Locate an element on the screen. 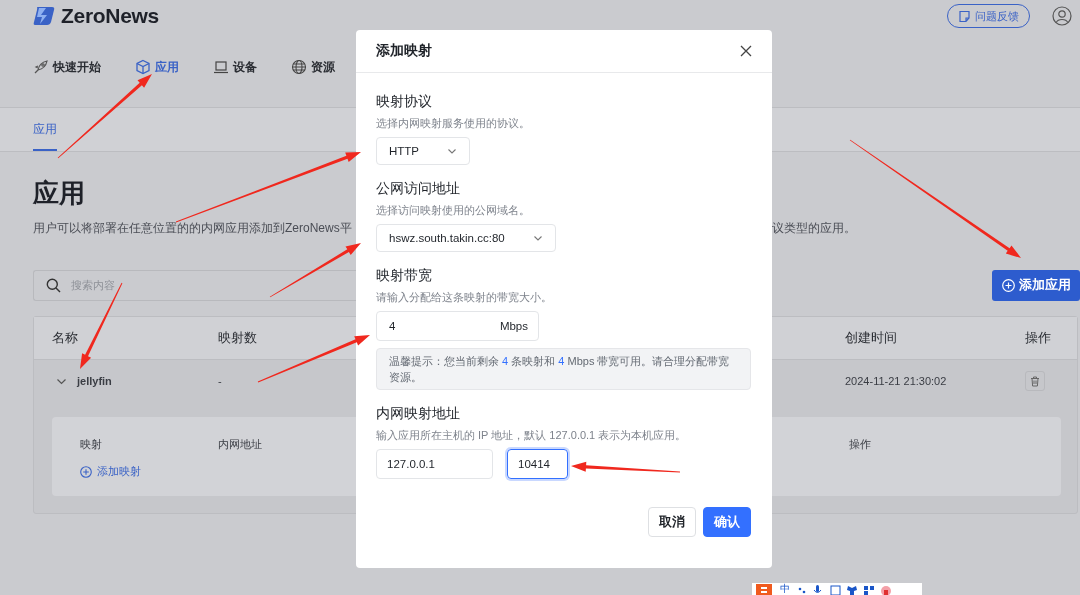 The width and height of the screenshot is (1080, 595). nav-tab: 设备 is located at coordinates (235, 67).